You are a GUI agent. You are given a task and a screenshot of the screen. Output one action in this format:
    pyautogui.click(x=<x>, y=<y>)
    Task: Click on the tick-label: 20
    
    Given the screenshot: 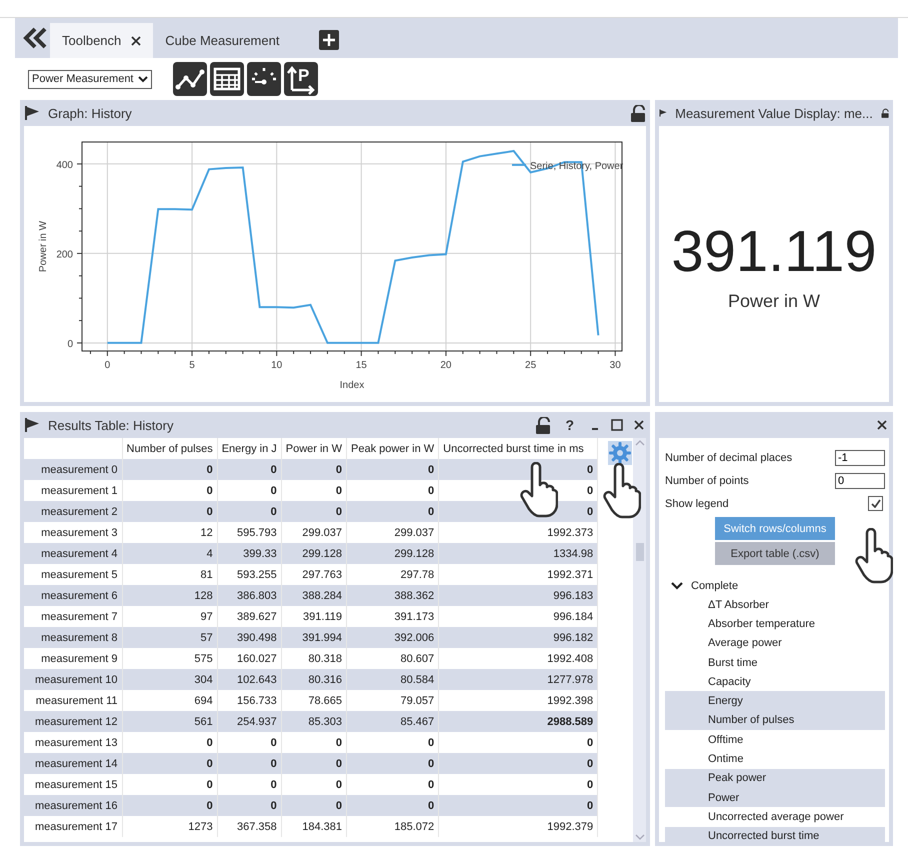 What is the action you would take?
    pyautogui.click(x=446, y=365)
    